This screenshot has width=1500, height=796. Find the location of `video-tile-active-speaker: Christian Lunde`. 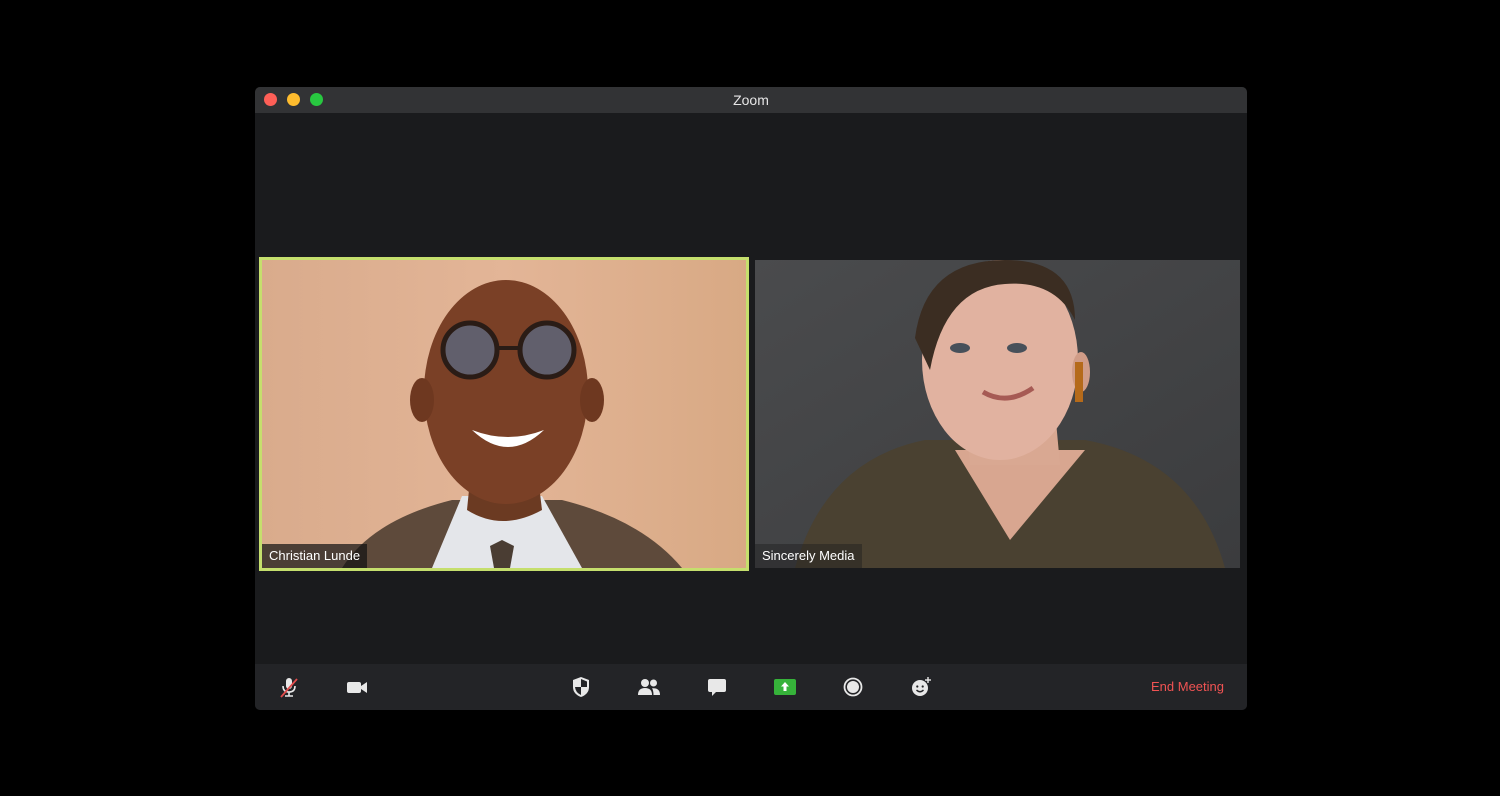

video-tile-active-speaker: Christian Lunde is located at coordinates (504, 414).